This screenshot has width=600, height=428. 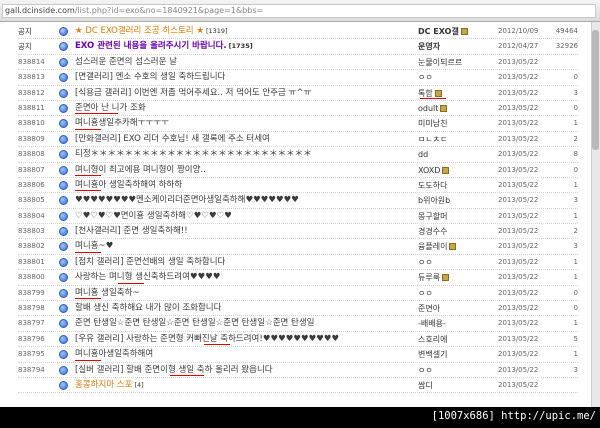 I want to click on post-author: dd, so click(x=453, y=154).